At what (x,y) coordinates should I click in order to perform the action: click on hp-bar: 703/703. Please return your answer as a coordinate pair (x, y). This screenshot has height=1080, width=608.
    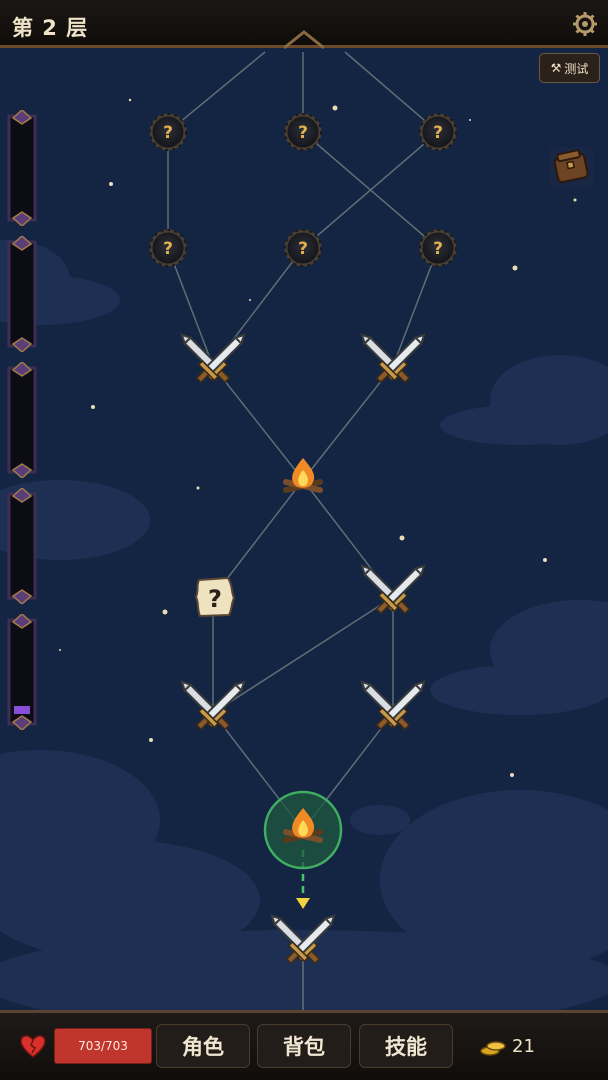
    Looking at the image, I should click on (103, 1046).